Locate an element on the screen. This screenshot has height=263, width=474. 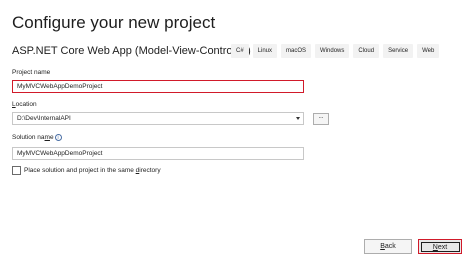
solution-name-input: MyMVCWebAppDemoProject is located at coordinates (158, 153).